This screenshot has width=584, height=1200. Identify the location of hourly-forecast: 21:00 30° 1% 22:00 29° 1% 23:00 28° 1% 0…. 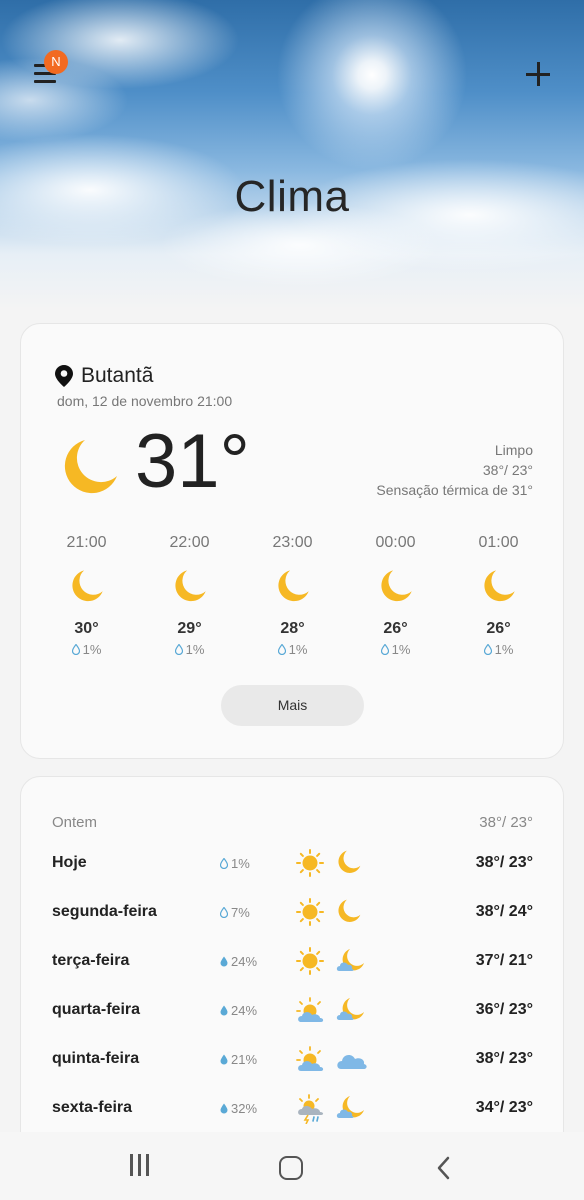
(293, 595).